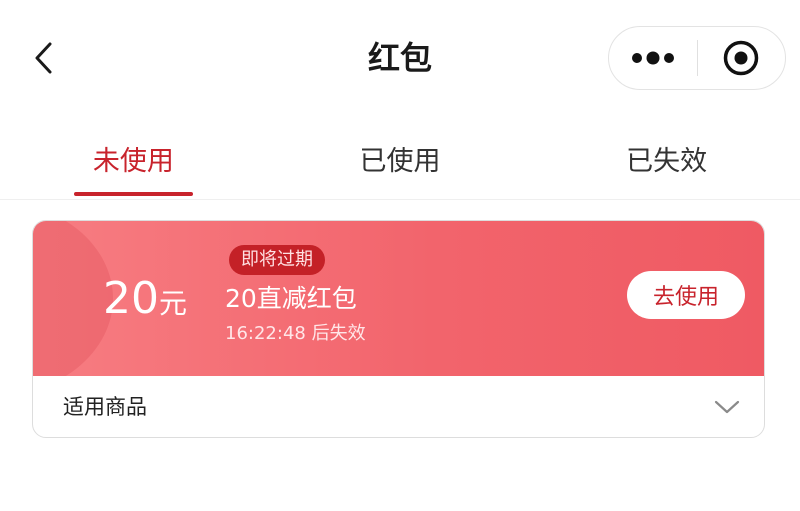 This screenshot has width=800, height=511. I want to click on coupon-expire-text: 16:22:48 后失效, so click(295, 334).